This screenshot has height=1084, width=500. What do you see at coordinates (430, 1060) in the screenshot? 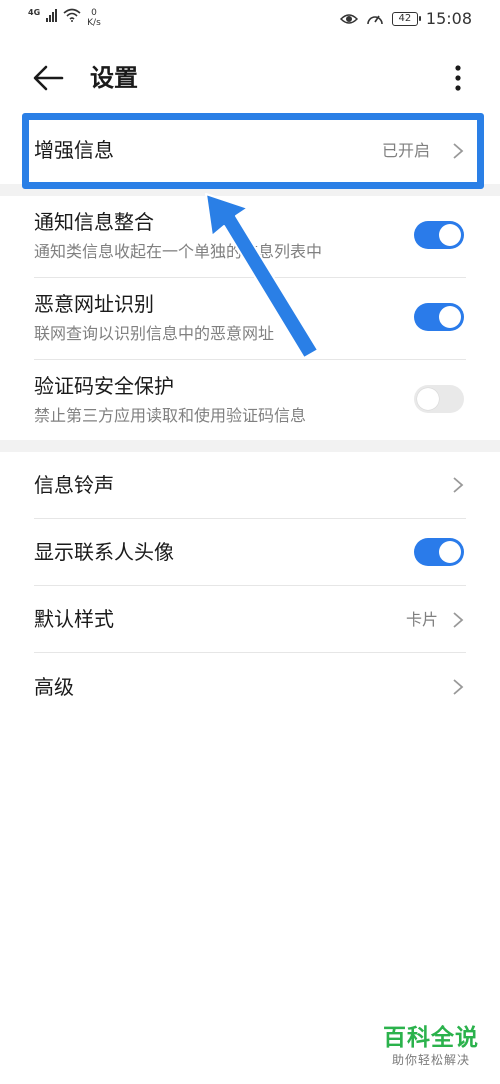
I see `watermark-sub: 助你轻松解决` at bounding box center [430, 1060].